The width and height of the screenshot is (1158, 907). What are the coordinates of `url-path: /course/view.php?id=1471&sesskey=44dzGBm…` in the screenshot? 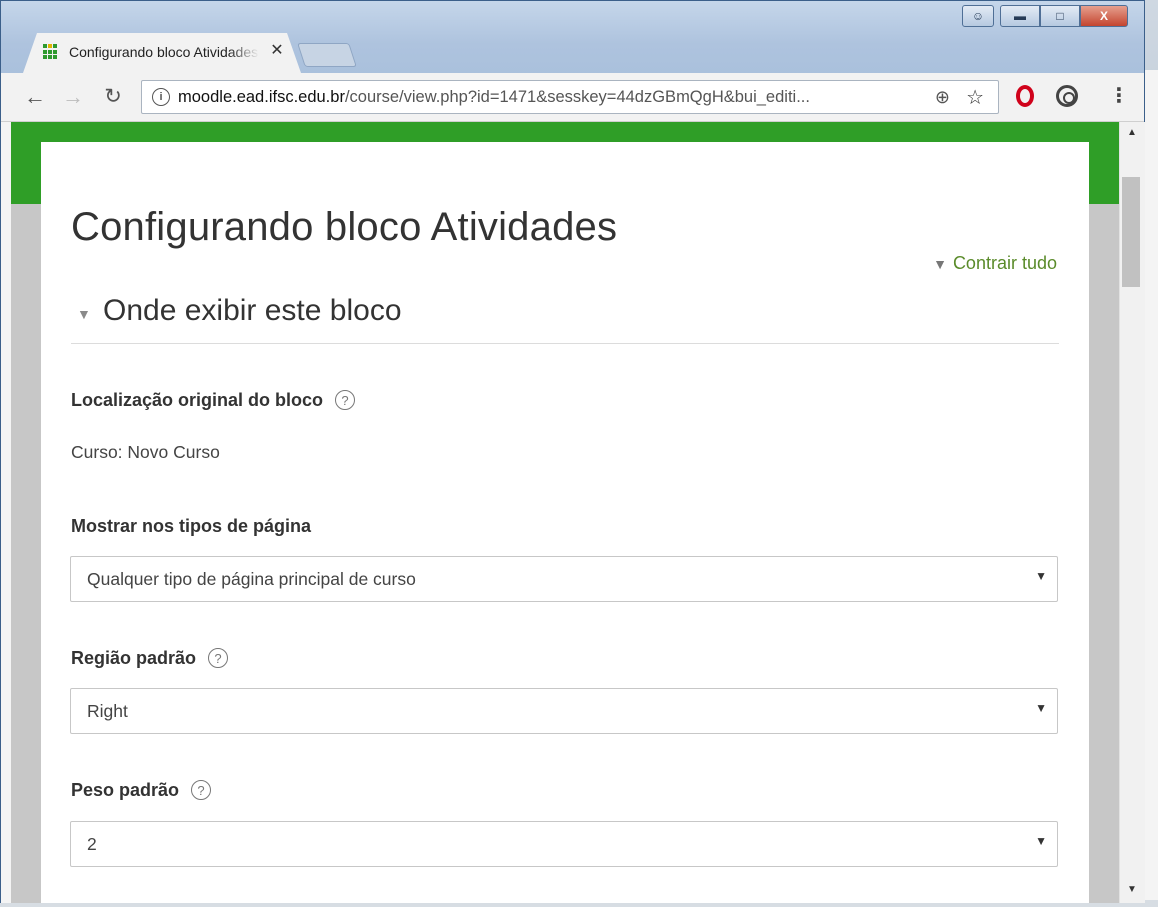 It's located at (577, 97).